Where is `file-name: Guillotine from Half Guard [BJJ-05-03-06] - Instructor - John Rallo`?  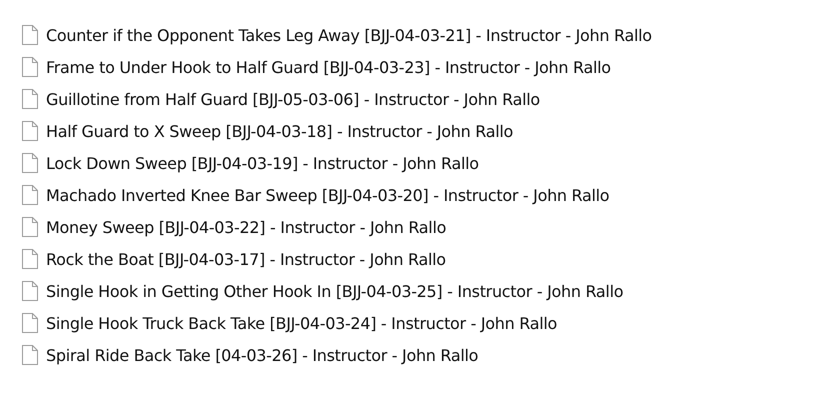
file-name: Guillotine from Half Guard [BJJ-05-03-06] - Instructor - John Rallo is located at coordinates (293, 99).